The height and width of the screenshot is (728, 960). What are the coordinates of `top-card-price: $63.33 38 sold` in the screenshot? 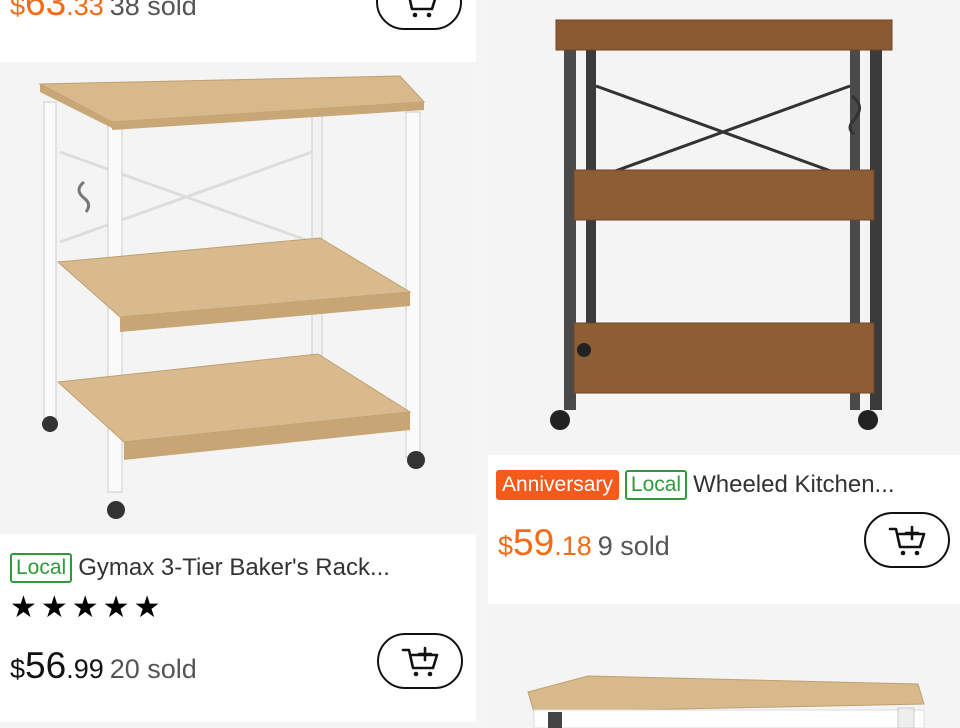 It's located at (103, 12).